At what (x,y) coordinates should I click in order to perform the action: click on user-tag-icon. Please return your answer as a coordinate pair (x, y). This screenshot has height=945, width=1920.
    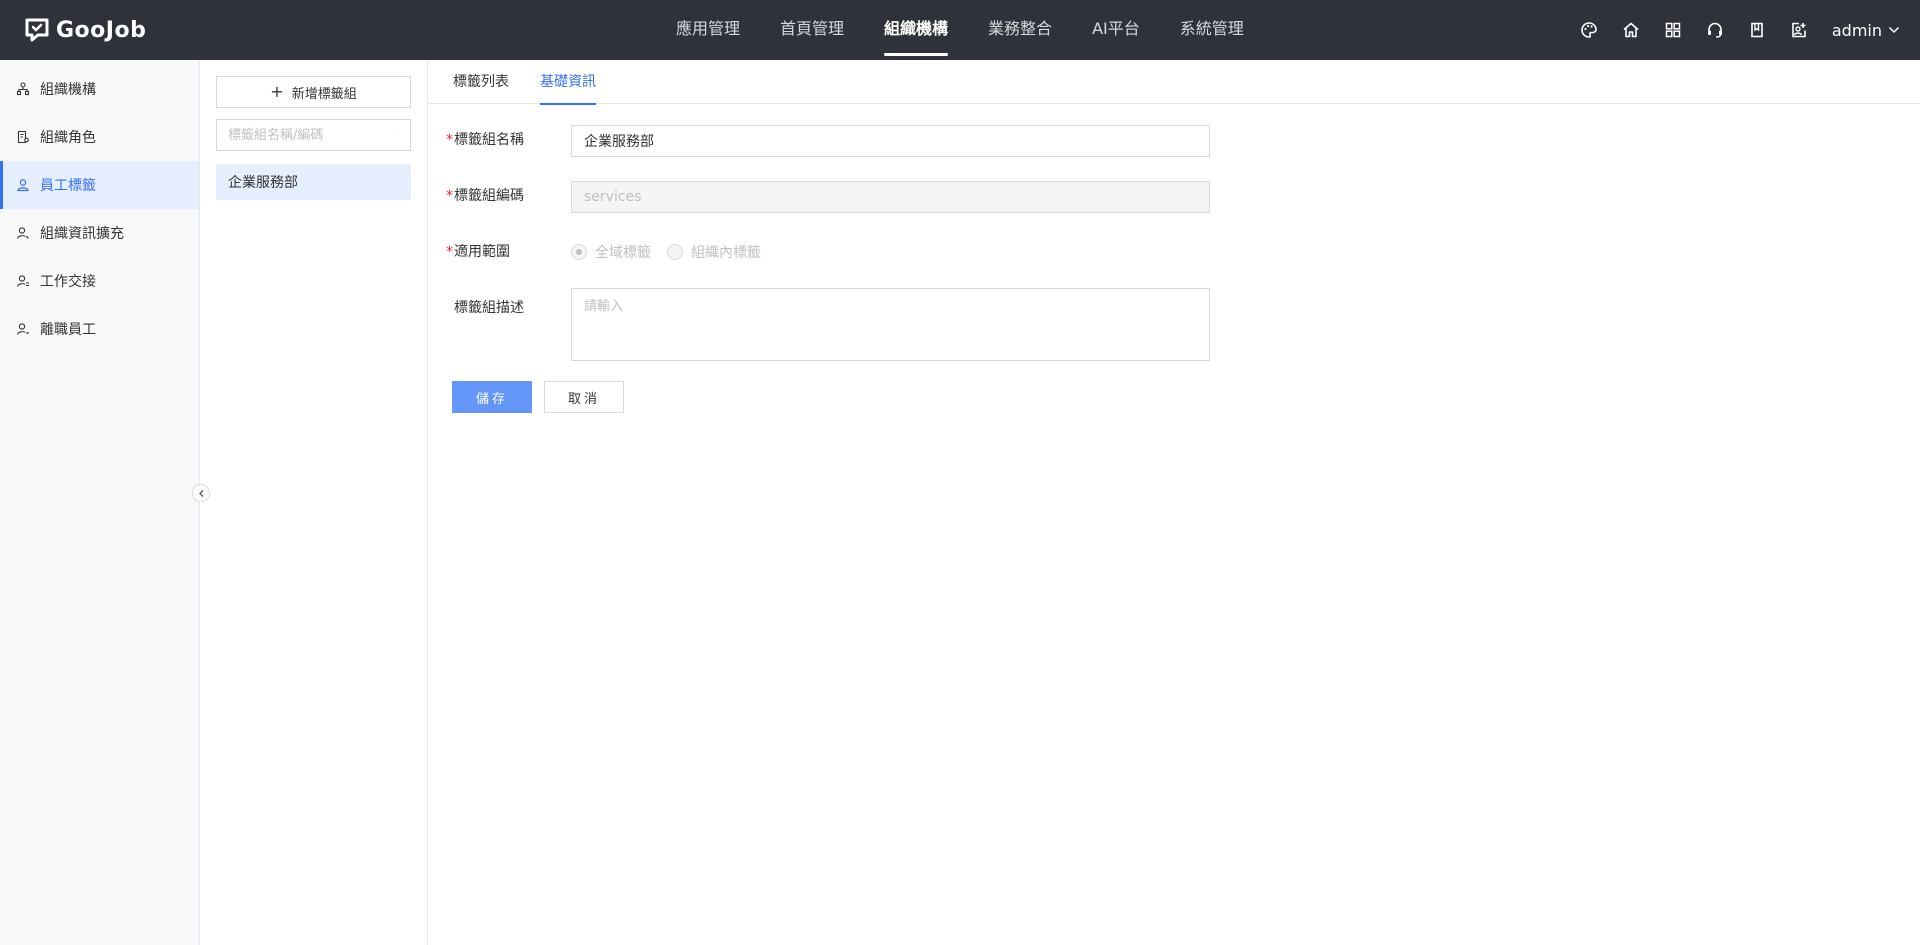
    Looking at the image, I should click on (23, 185).